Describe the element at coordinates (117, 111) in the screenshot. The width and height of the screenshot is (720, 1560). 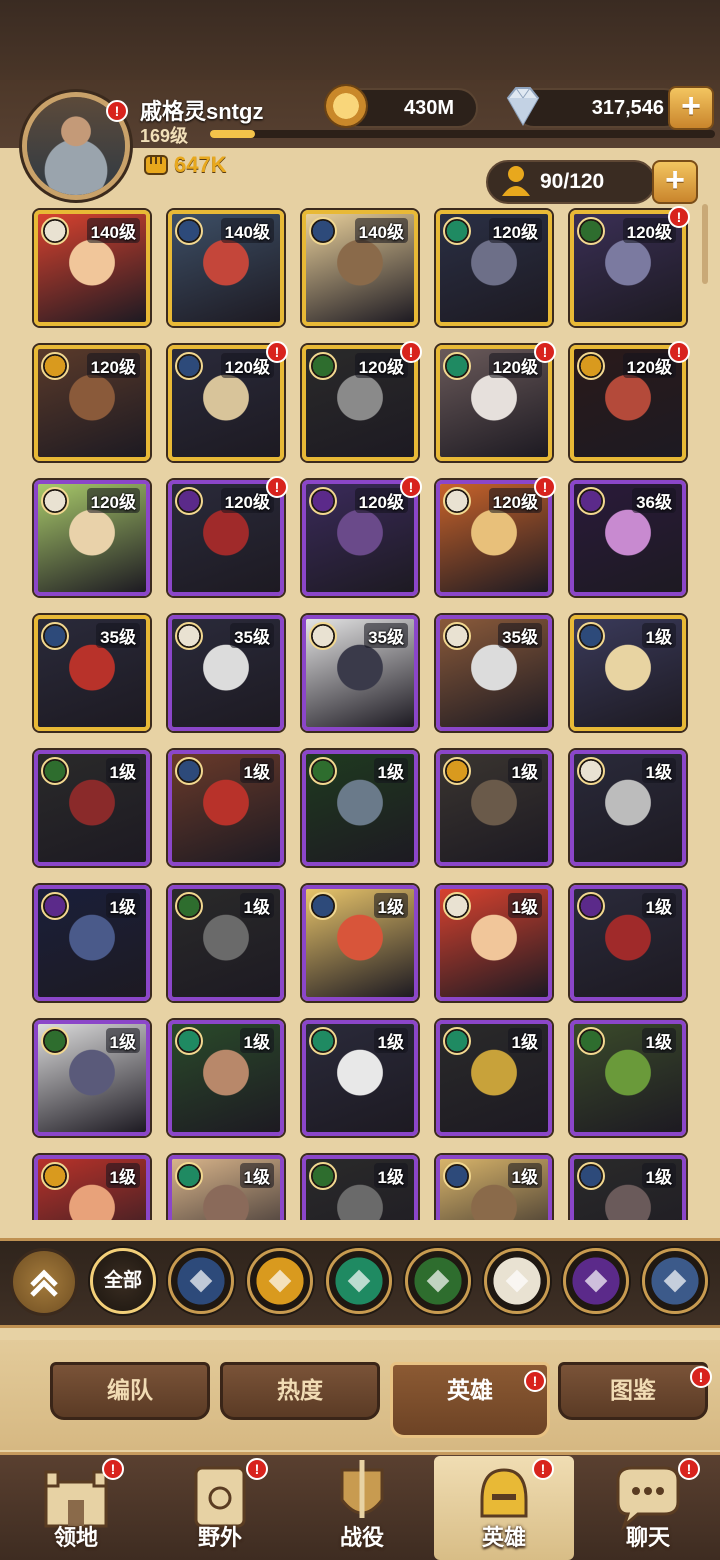
I see `avatar-alert-icon: !` at that location.